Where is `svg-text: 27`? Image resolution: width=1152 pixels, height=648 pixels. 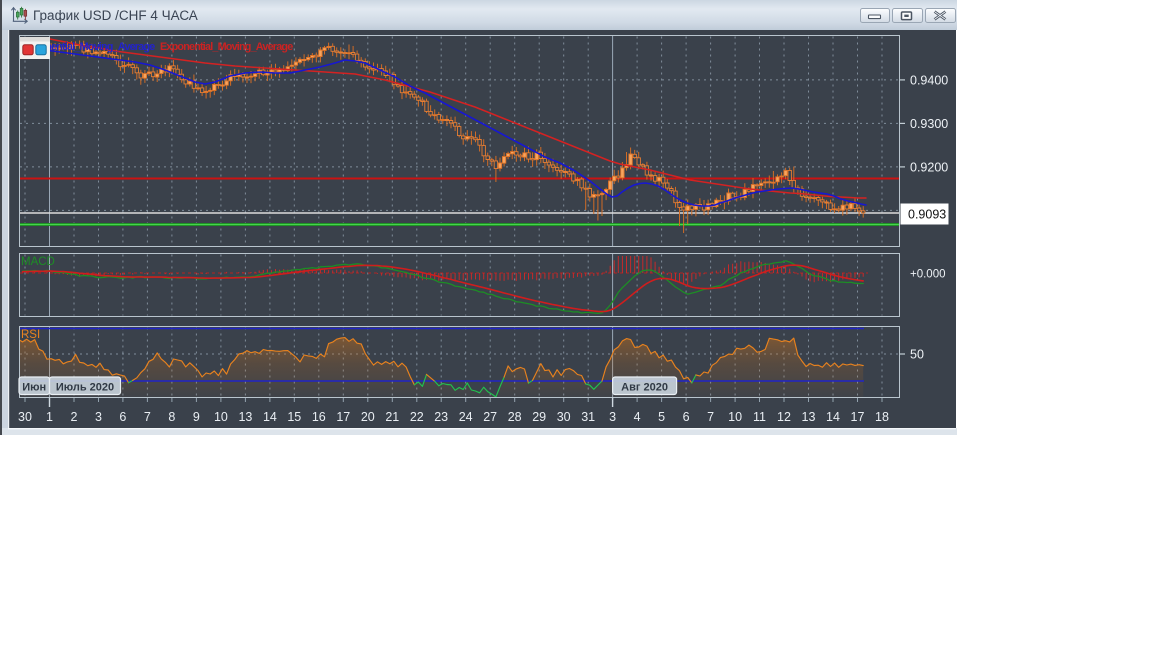 svg-text: 27 is located at coordinates (490, 417).